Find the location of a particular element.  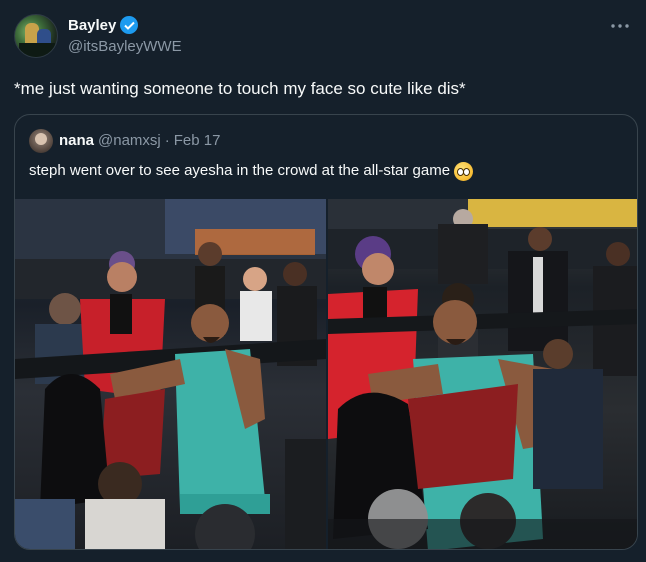

quoted-tweet-date: Feb 17 is located at coordinates (197, 140).